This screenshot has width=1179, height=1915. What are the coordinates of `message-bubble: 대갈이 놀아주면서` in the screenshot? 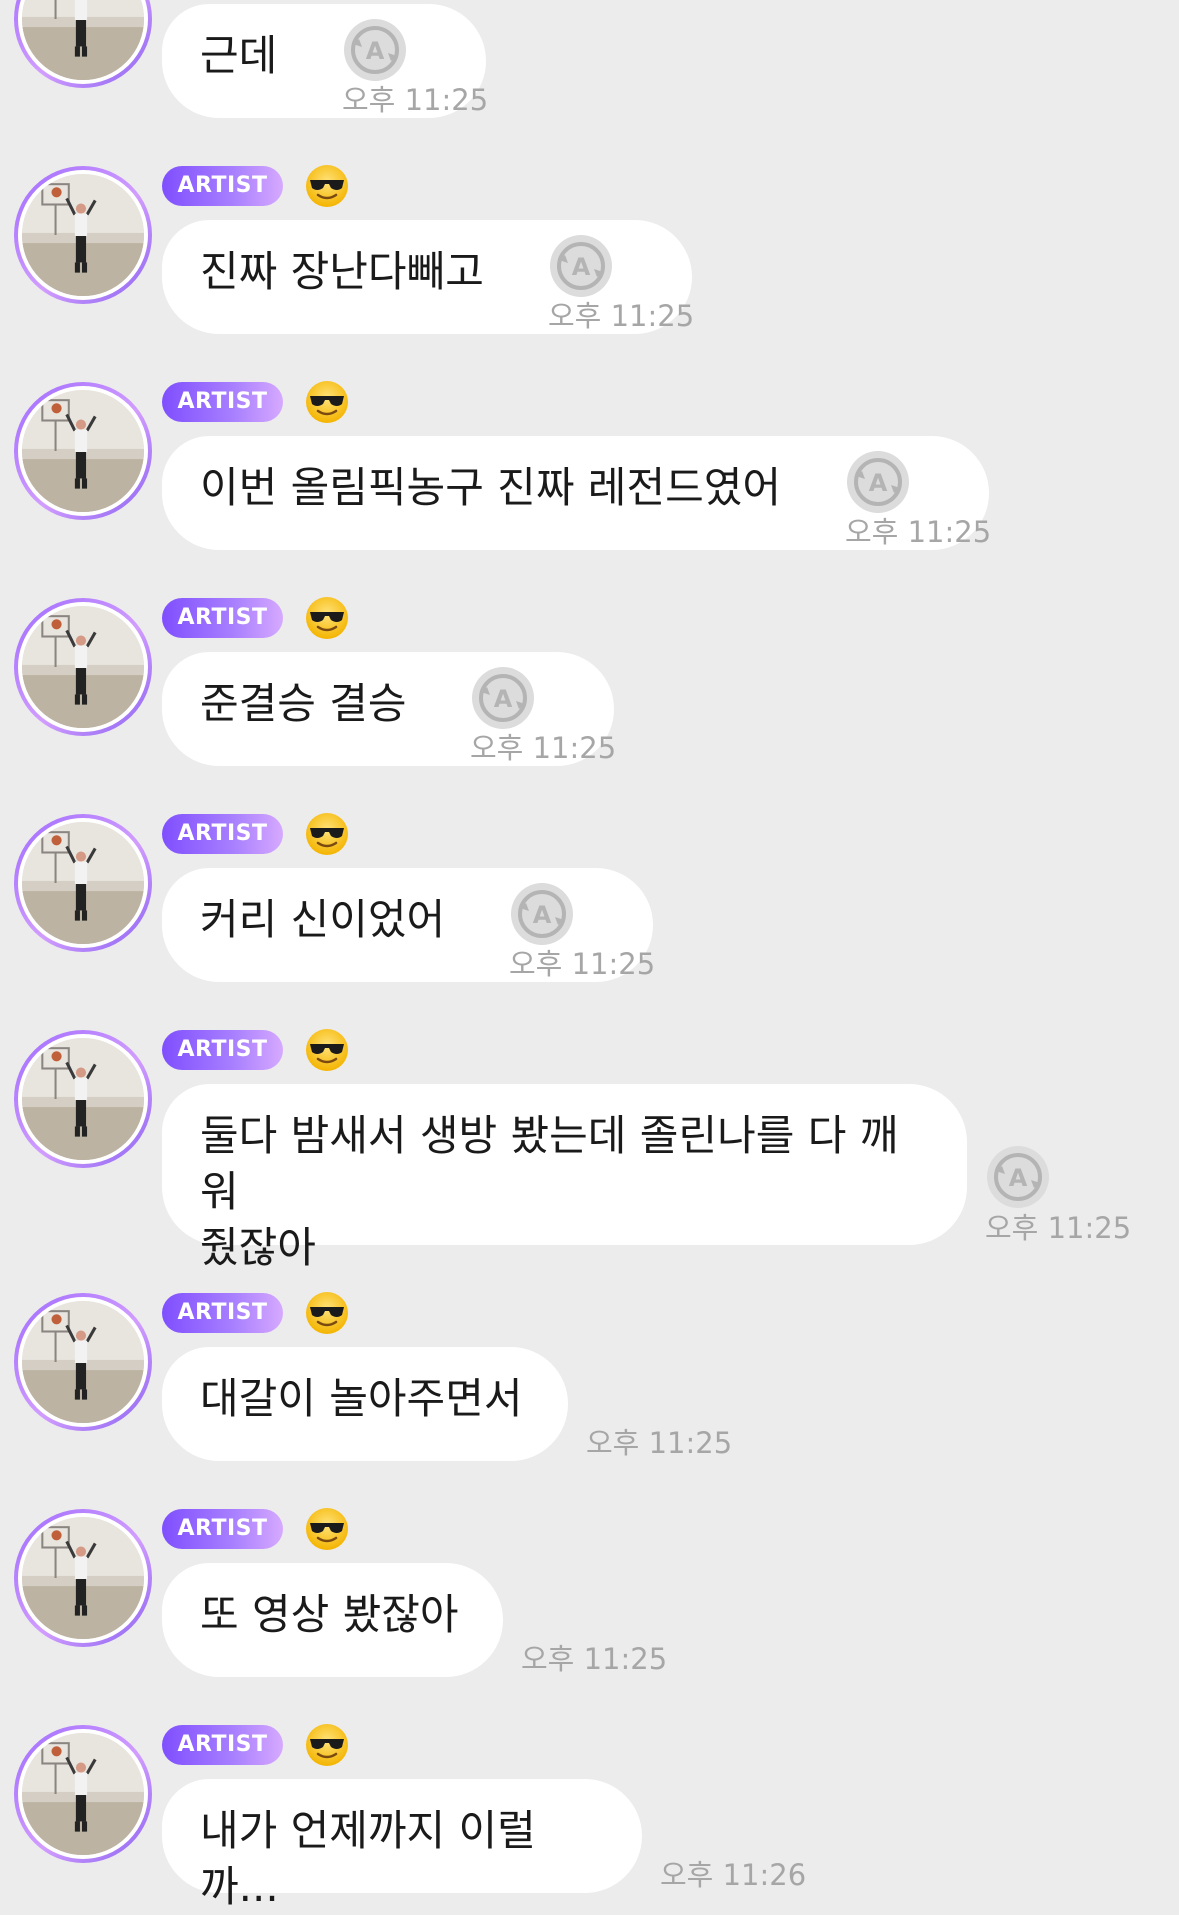 It's located at (365, 1404).